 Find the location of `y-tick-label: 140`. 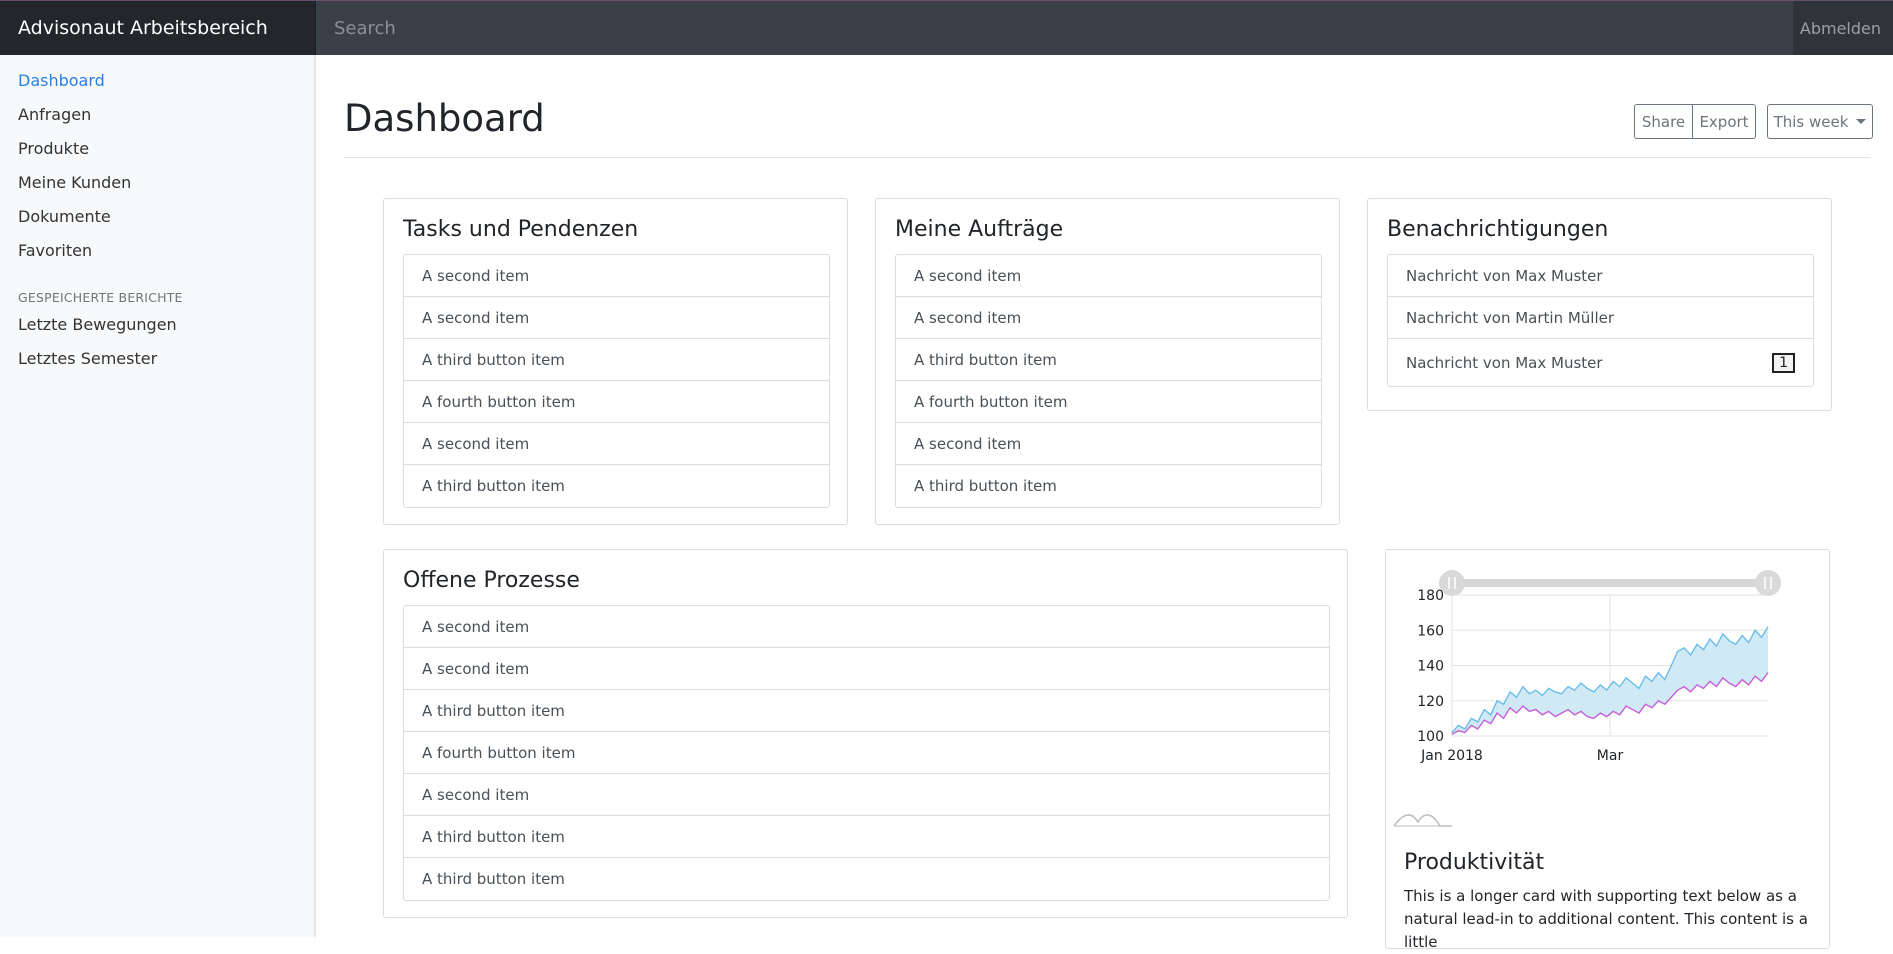

y-tick-label: 140 is located at coordinates (1430, 667).